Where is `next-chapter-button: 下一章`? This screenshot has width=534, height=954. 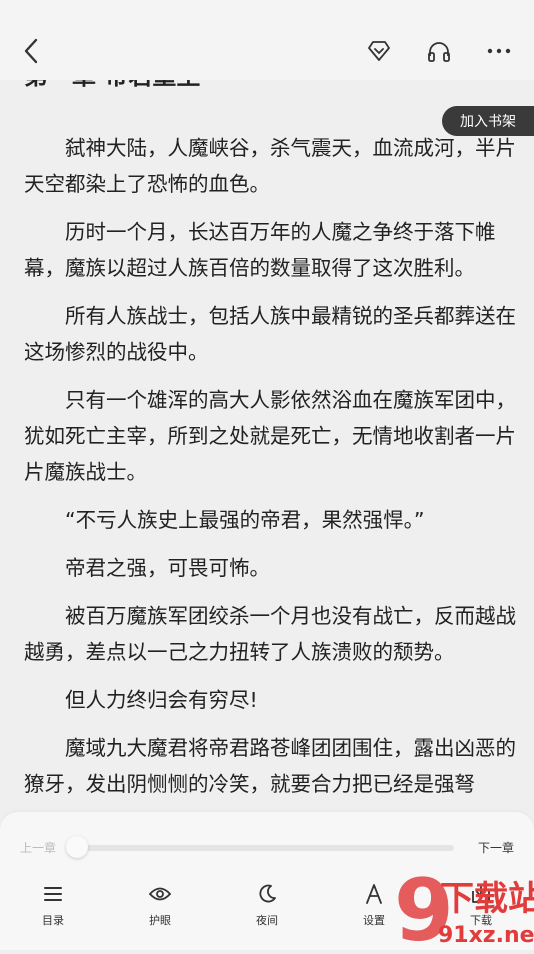
next-chapter-button: 下一章 is located at coordinates (496, 847).